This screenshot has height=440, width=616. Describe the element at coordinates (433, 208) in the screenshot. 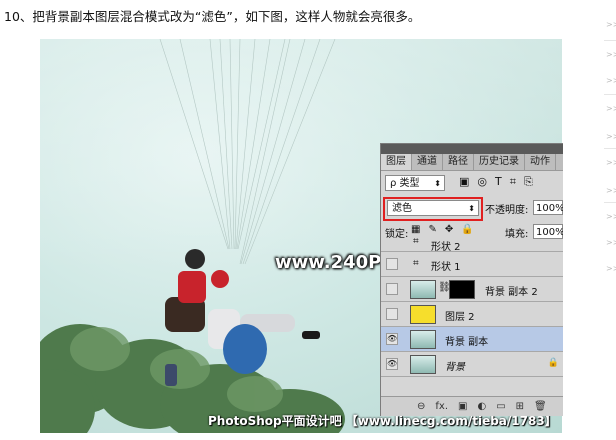

I see `blend-mode-select: 滤色 ⬍` at that location.